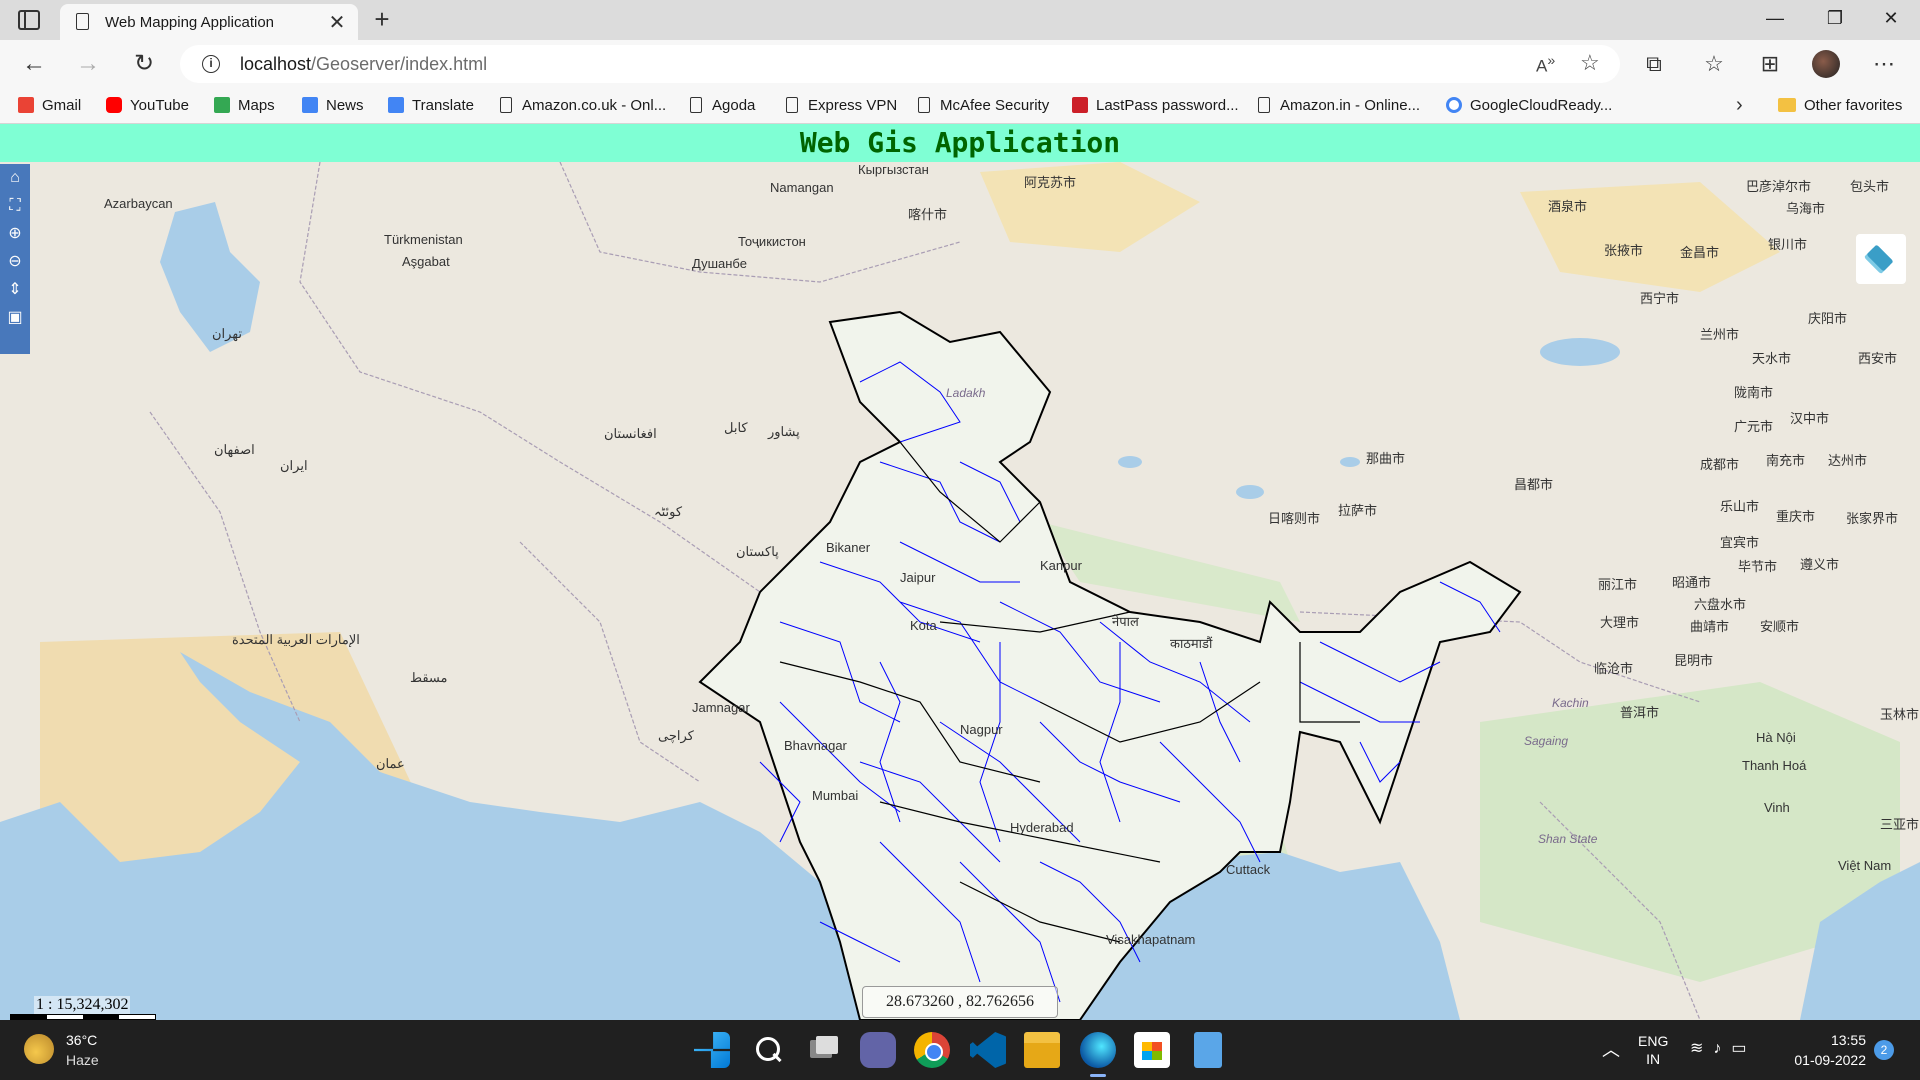  I want to click on chevron-right-icon: ›, so click(1739, 105).